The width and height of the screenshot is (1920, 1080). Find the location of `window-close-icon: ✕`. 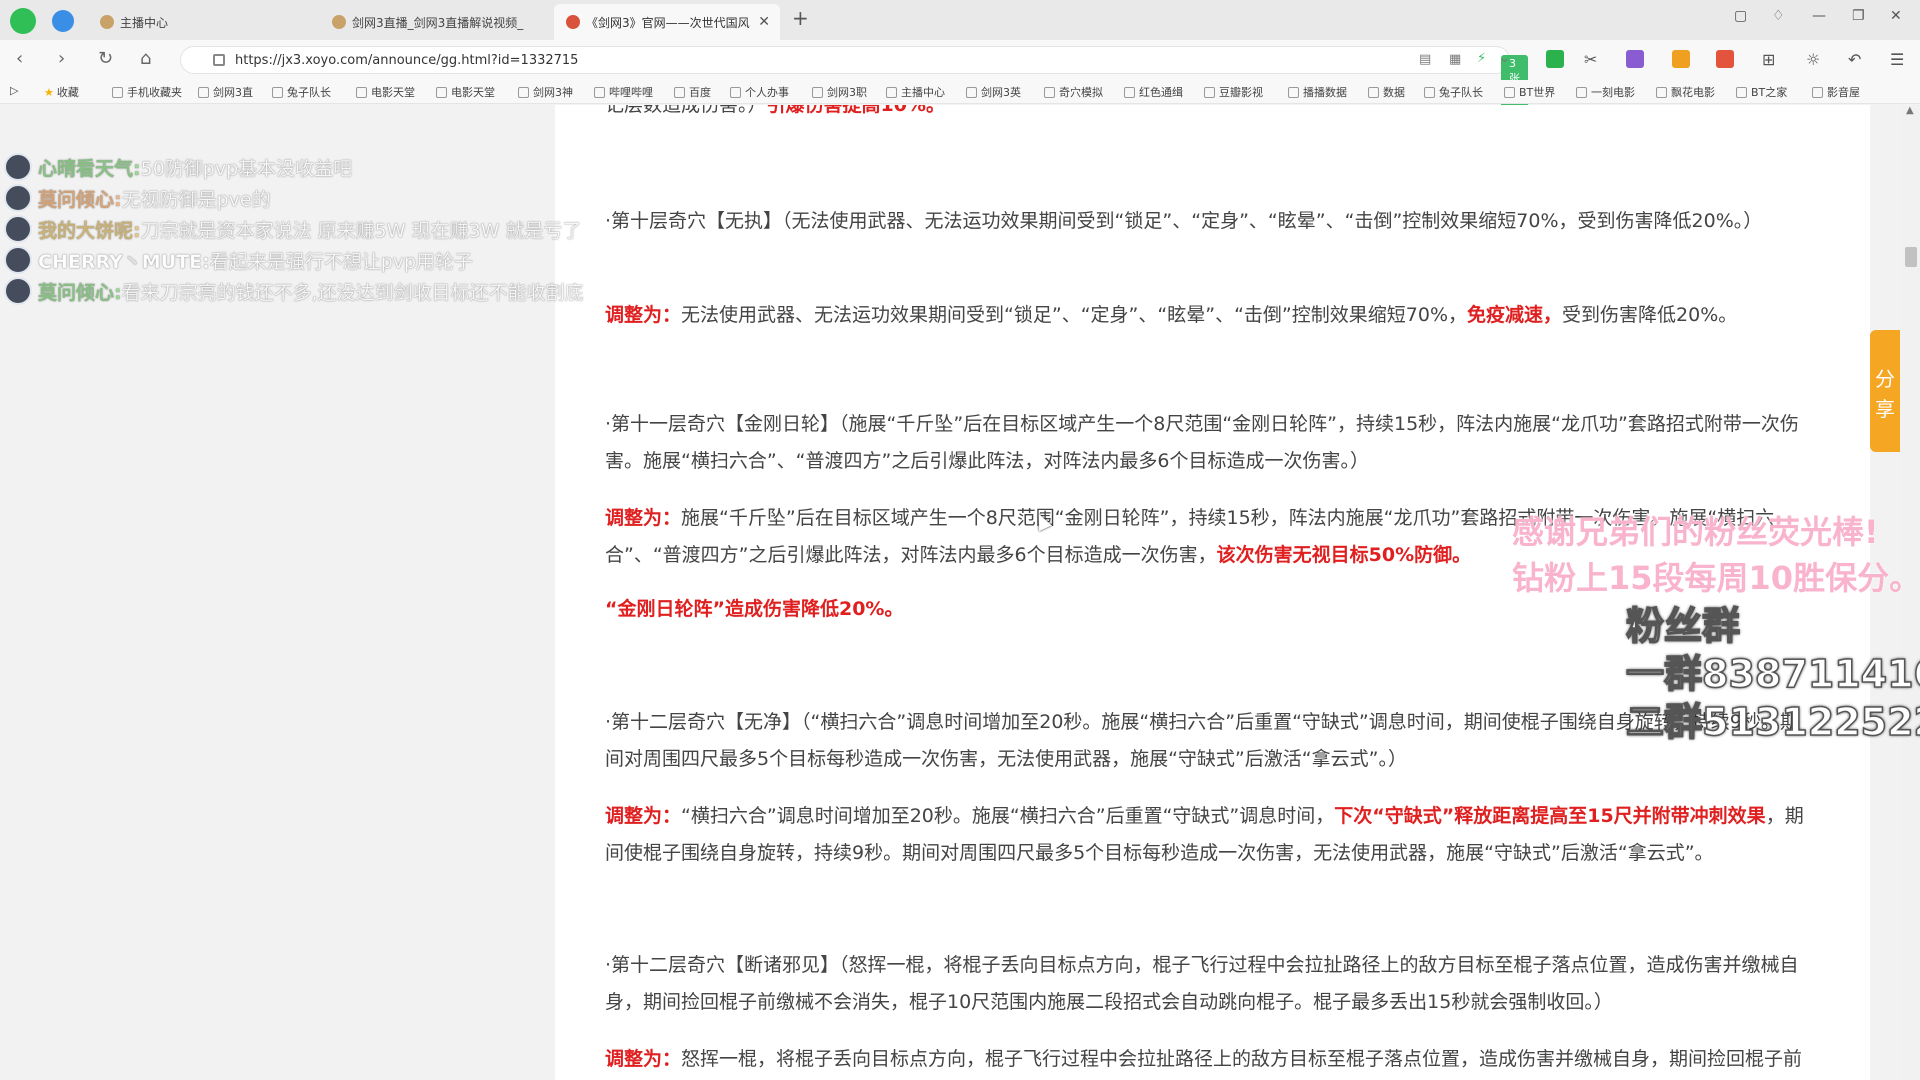

window-close-icon: ✕ is located at coordinates (1896, 16).